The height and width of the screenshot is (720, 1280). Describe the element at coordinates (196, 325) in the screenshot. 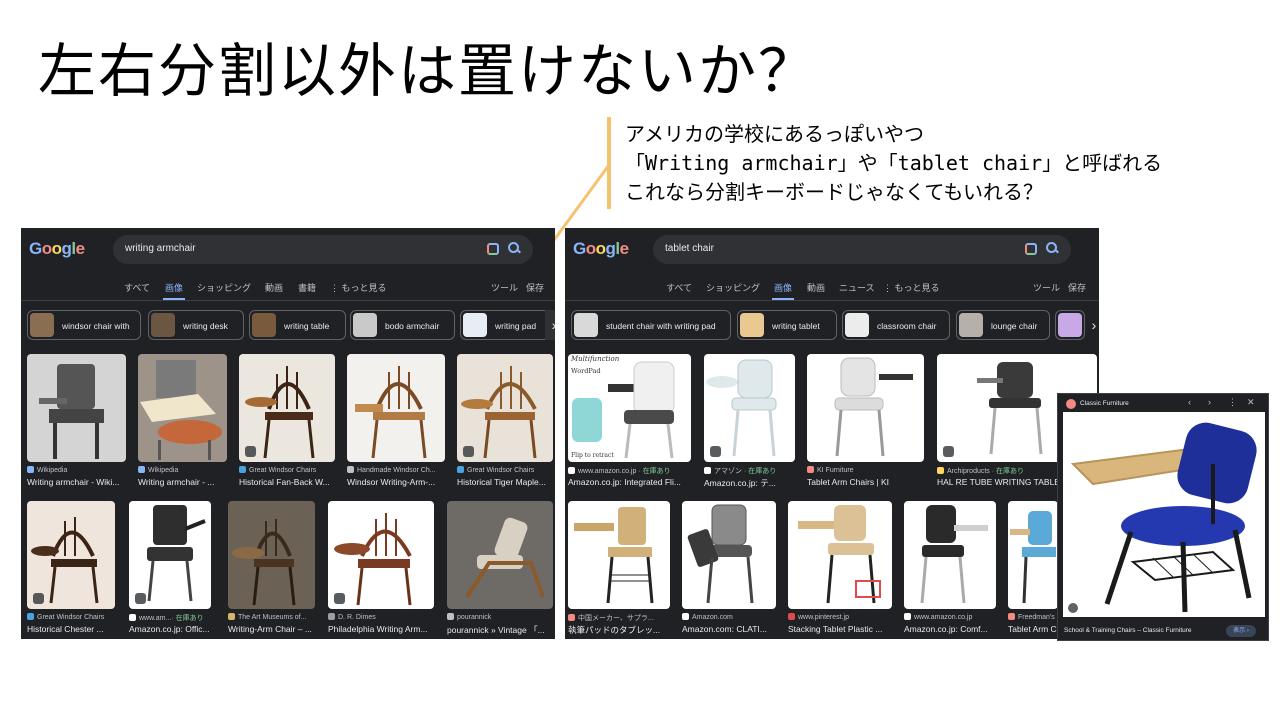

I see `chip-writing-desk: writing desk` at that location.